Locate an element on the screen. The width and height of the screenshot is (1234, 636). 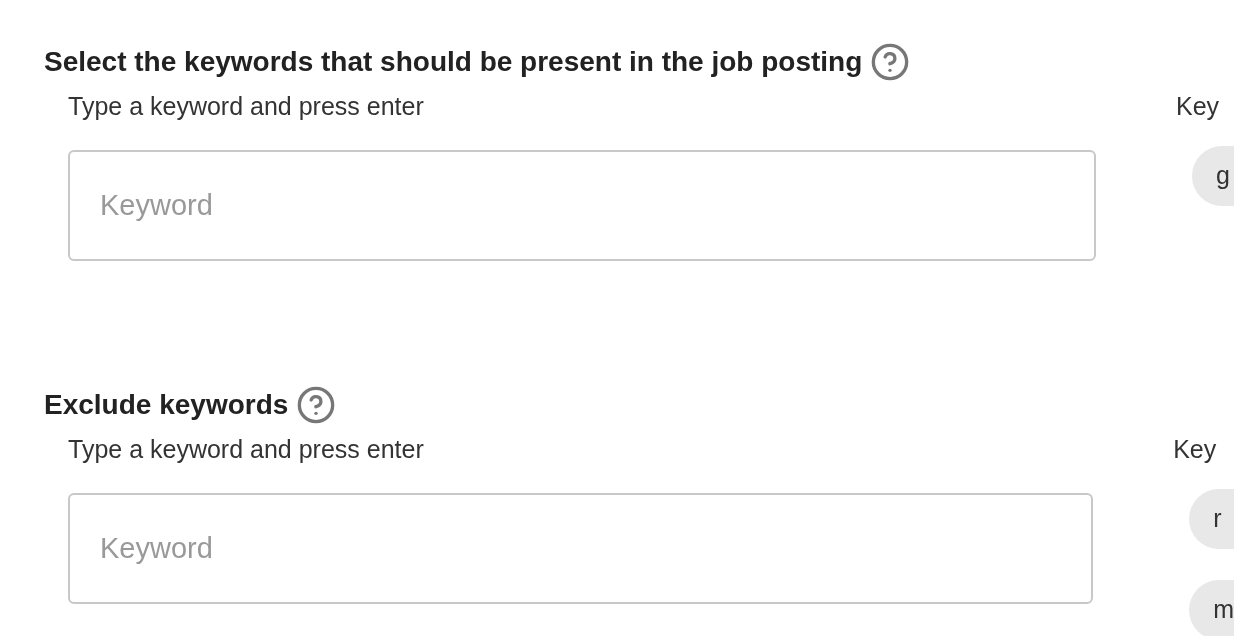
keyword-chip: r is located at coordinates (1211, 519).